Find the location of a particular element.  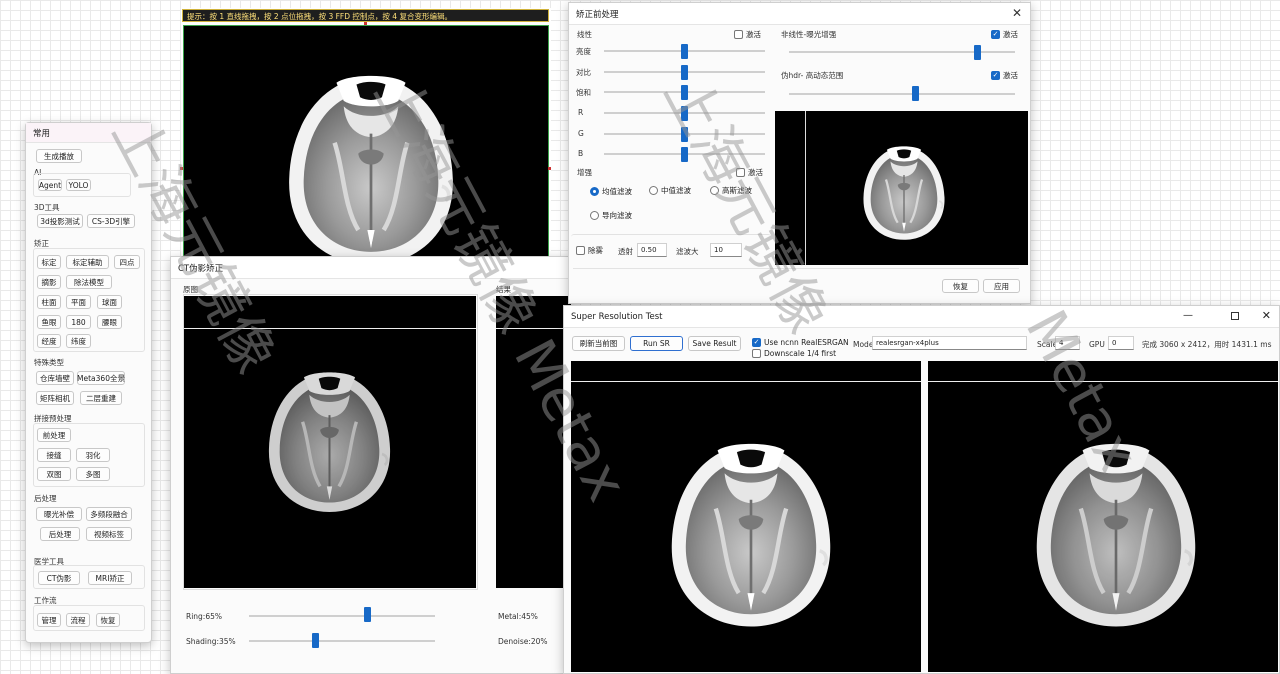

180-button: 180 is located at coordinates (78, 322).